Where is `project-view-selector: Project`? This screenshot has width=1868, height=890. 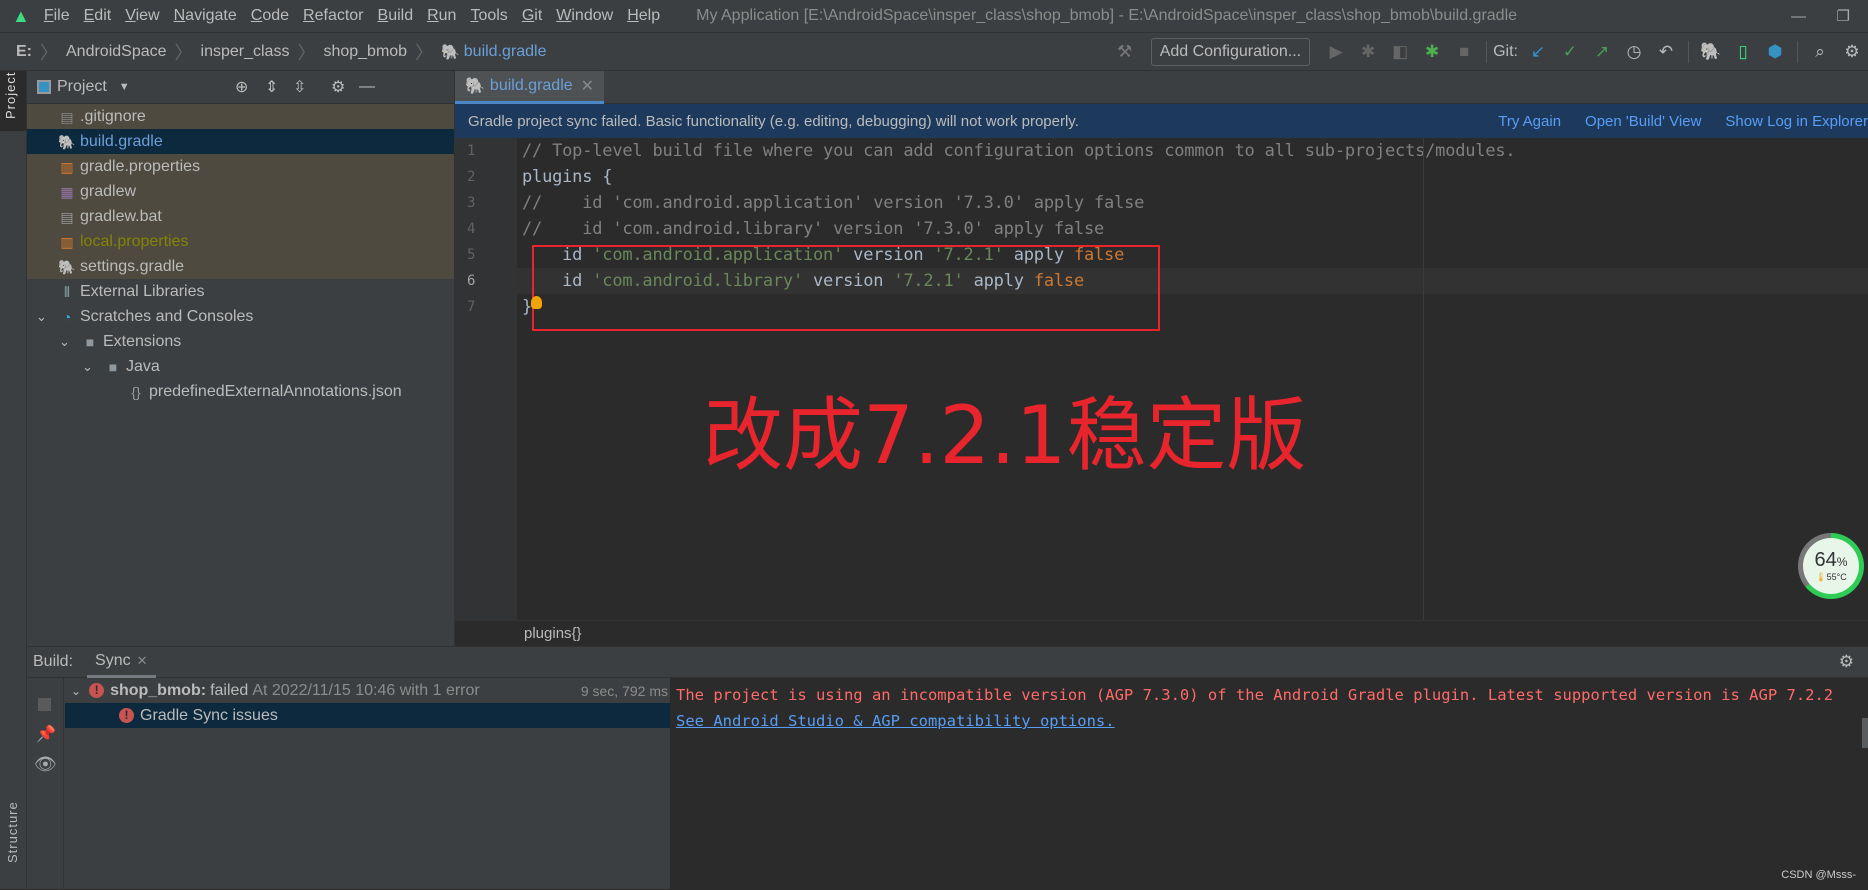 project-view-selector: Project is located at coordinates (82, 87).